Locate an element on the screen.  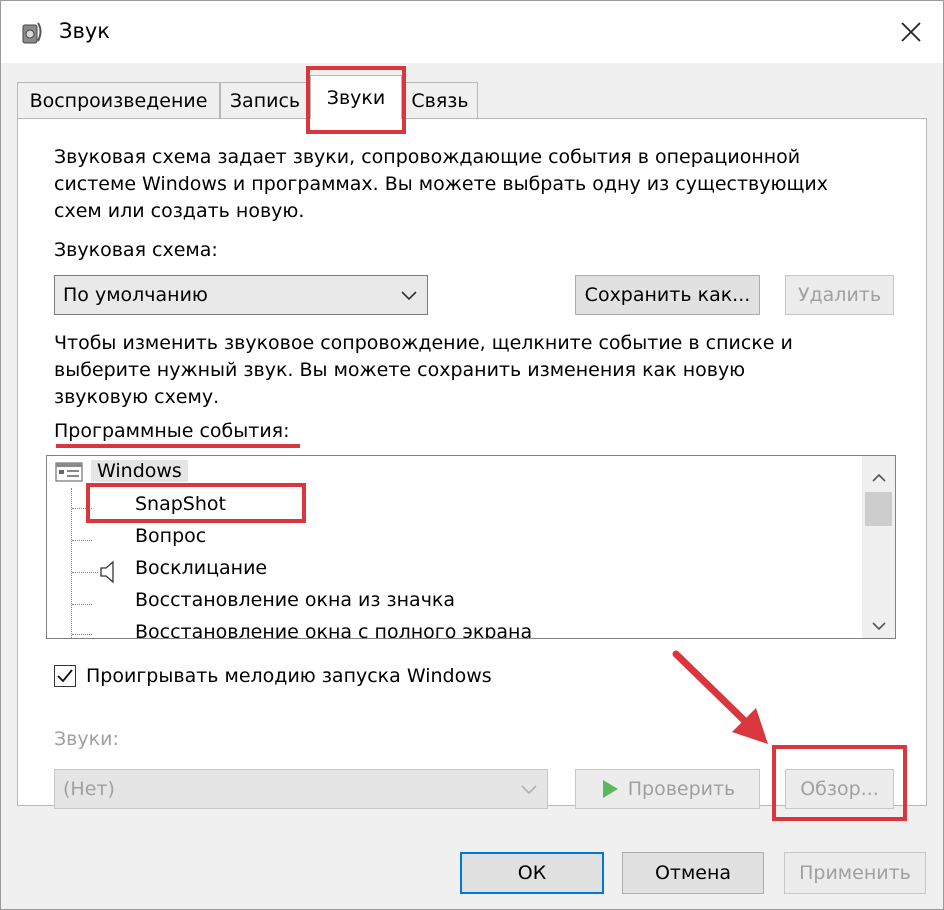
tab-label: Запись is located at coordinates (265, 100).